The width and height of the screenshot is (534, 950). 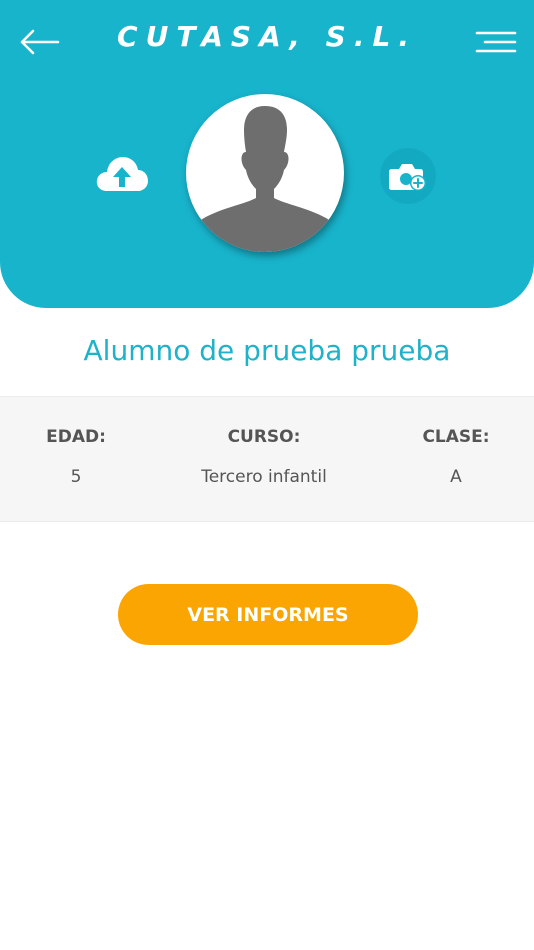 I want to click on class-label: CLASE:, so click(x=456, y=437).